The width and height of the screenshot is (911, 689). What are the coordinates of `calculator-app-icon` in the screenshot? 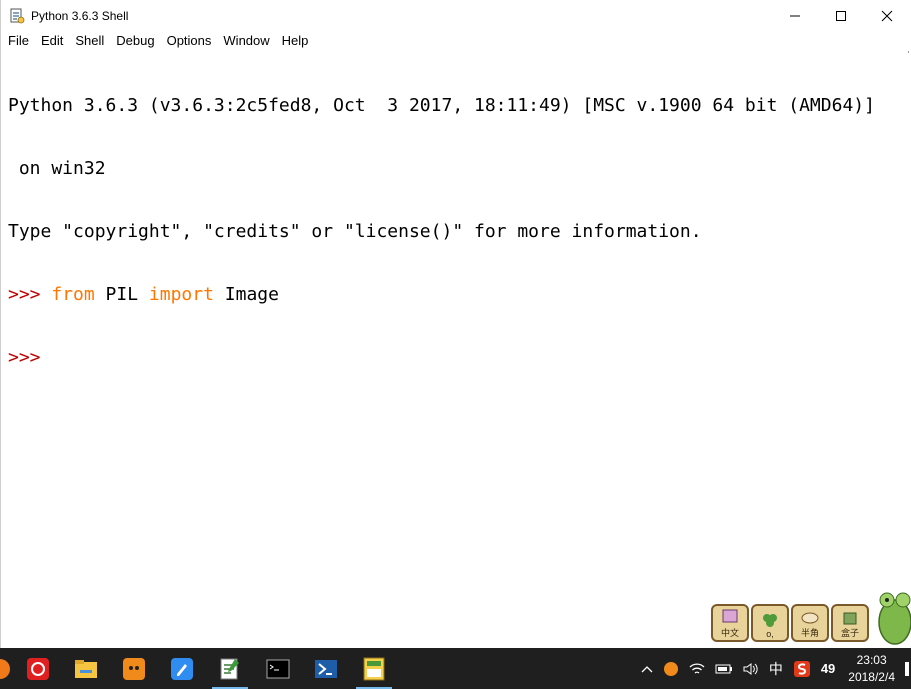 It's located at (374, 668).